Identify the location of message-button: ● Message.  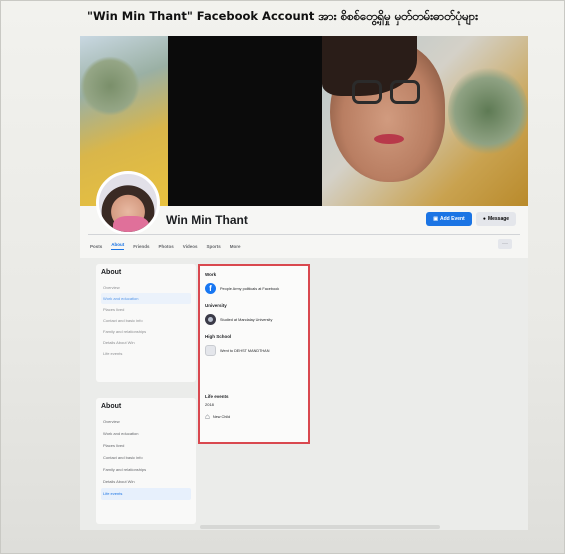
(496, 219).